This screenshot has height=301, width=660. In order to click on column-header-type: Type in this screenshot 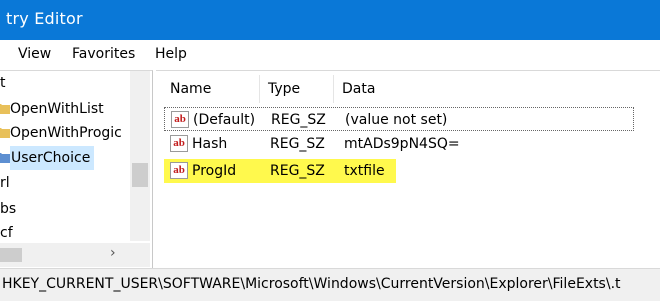, I will do `click(298, 89)`.